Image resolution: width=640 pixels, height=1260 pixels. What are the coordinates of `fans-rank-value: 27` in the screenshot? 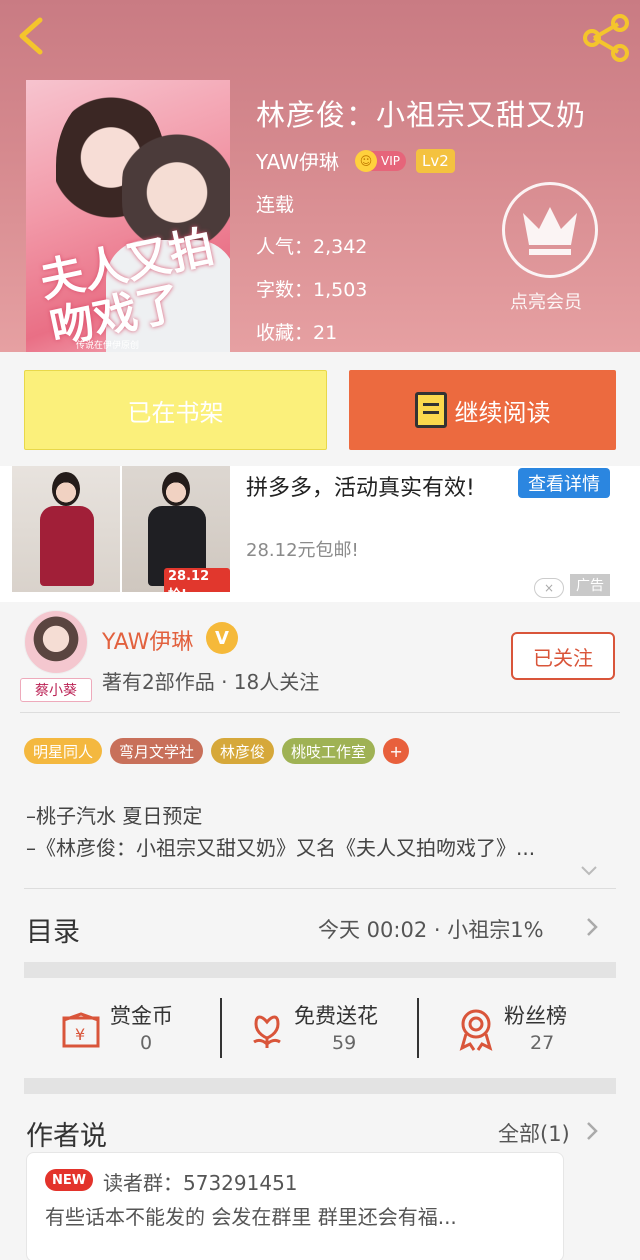 It's located at (542, 1043).